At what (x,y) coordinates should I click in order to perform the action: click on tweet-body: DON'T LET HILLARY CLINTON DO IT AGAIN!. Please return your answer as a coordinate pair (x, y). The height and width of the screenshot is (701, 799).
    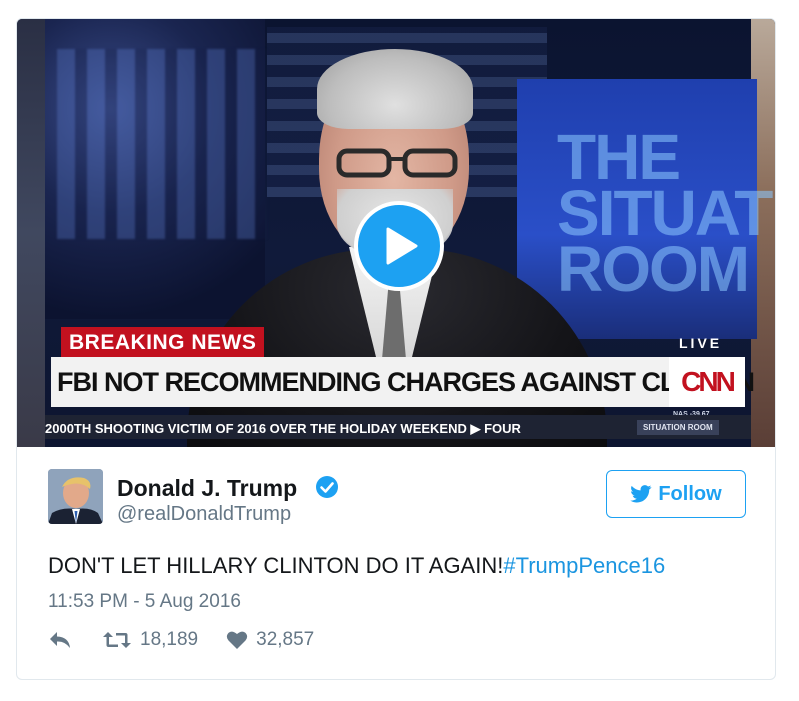
    Looking at the image, I should click on (276, 565).